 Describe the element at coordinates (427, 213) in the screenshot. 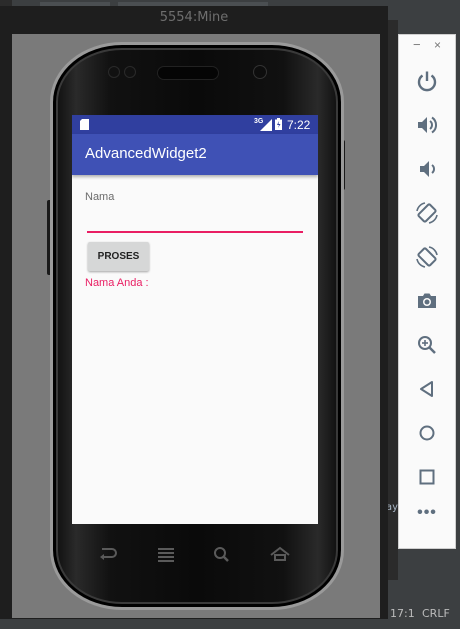

I see `rotate-left-icon` at that location.